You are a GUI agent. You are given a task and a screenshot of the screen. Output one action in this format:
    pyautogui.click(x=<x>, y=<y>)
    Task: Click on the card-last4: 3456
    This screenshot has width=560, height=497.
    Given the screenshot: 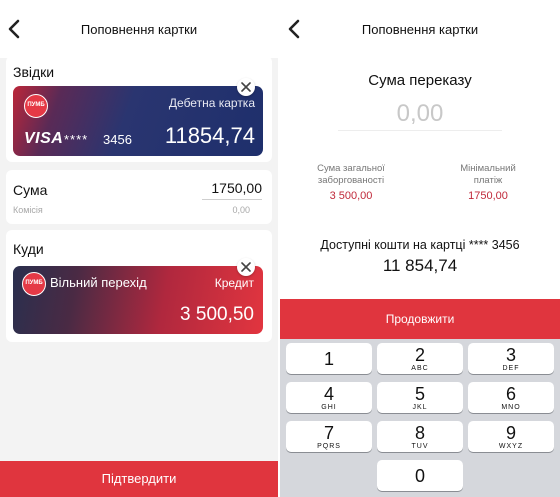 What is the action you would take?
    pyautogui.click(x=117, y=139)
    